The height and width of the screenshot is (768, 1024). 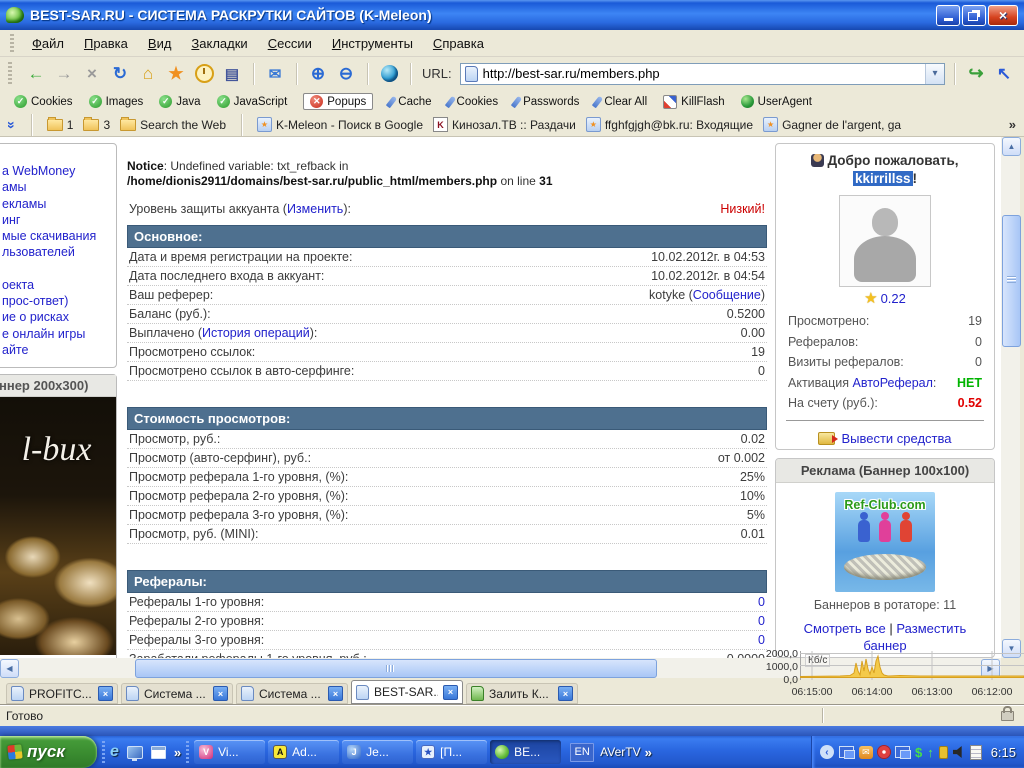 I want to click on vertical-scroll-thumb, so click(x=1011, y=281).